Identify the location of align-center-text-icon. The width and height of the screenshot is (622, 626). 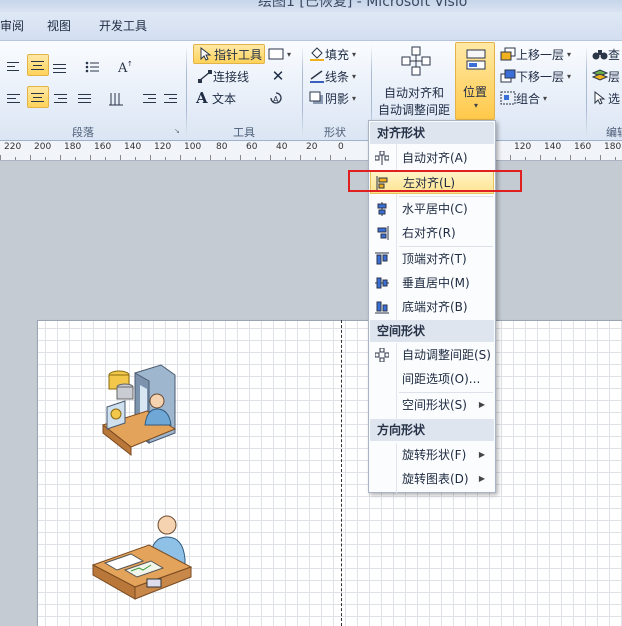
(38, 65).